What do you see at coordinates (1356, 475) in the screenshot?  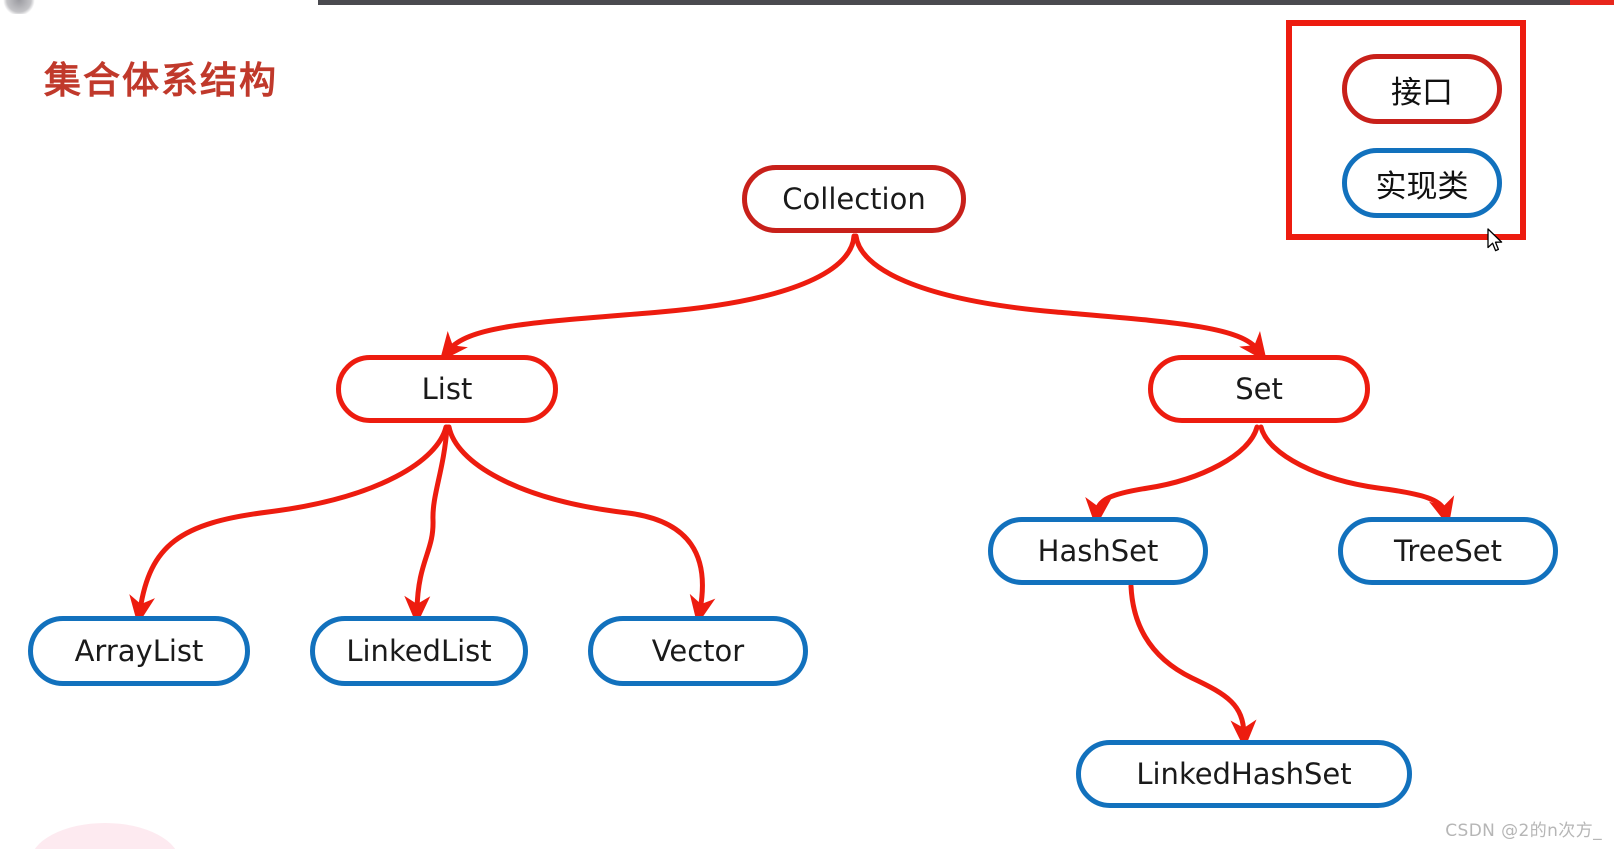 I see `edge-set-treeset` at bounding box center [1356, 475].